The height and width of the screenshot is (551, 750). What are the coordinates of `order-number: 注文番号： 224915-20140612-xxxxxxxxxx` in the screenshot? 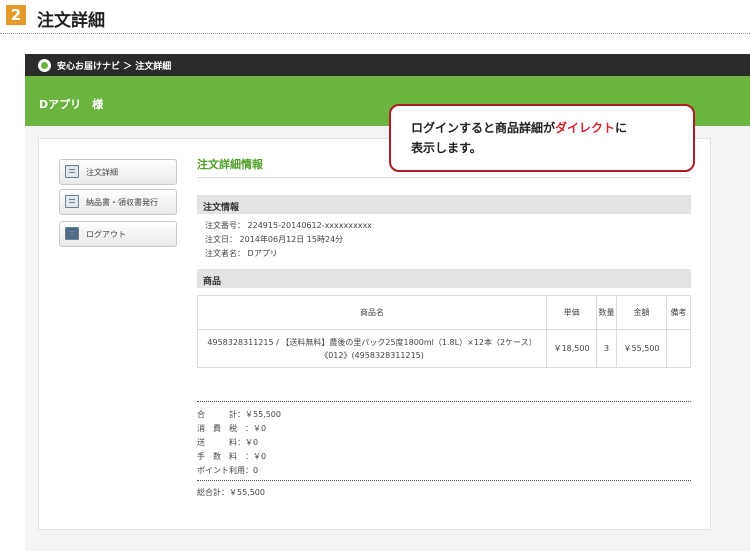 It's located at (288, 225).